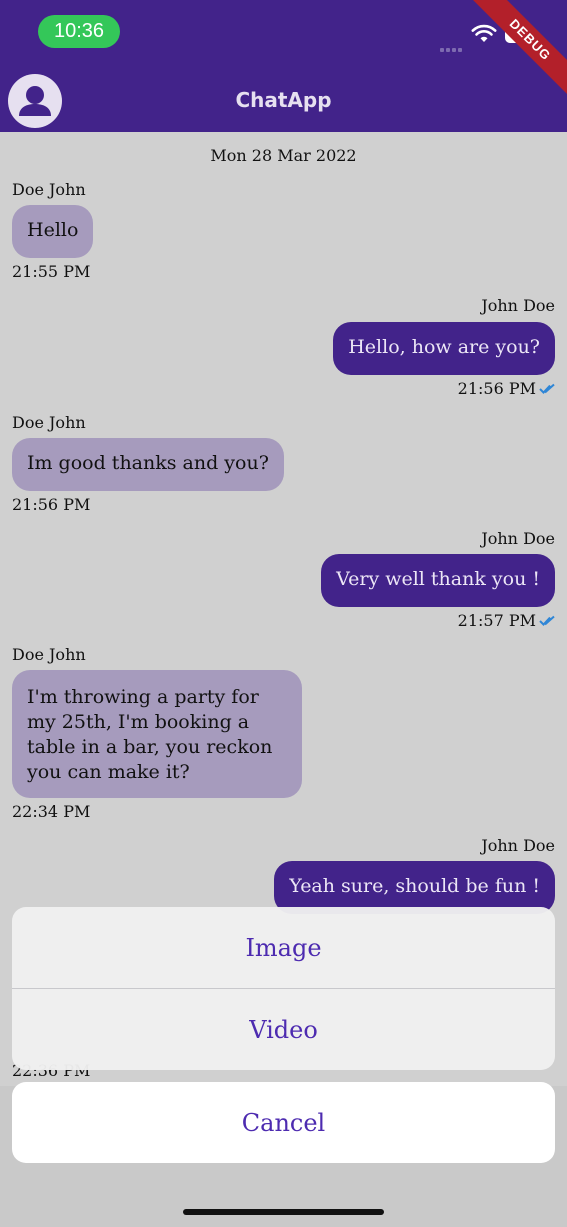  I want to click on message-bubble-incoming: Im good thanks and you?, so click(148, 464).